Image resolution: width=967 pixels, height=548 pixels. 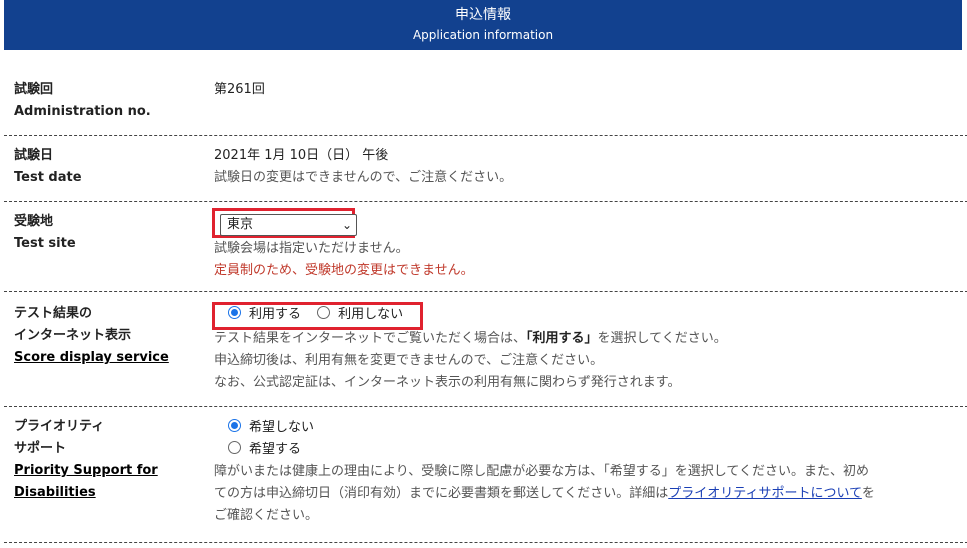 What do you see at coordinates (584, 428) in the screenshot?
I see `priority-support-option-no-row: 希望しない` at bounding box center [584, 428].